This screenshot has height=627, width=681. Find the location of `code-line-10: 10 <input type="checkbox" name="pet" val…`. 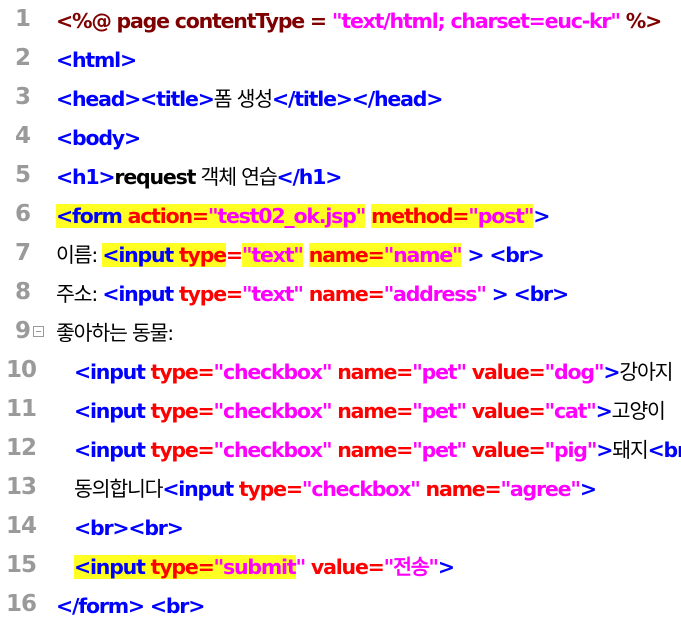

code-line-10: 10 <input type="checkbox" name="pet" val… is located at coordinates (340, 372).